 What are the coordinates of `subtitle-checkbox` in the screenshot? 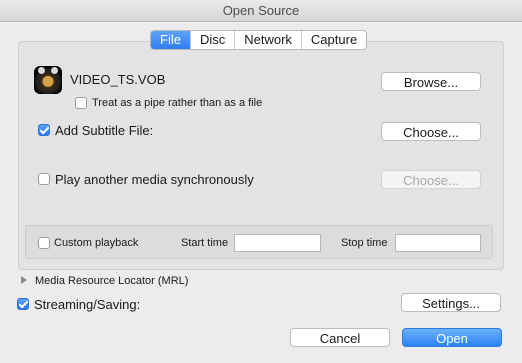 It's located at (44, 130).